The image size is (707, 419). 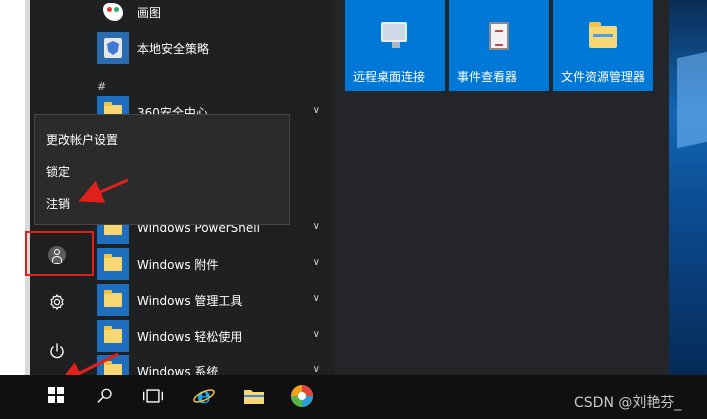 I want to click on windows-logo-icon, so click(x=56, y=395).